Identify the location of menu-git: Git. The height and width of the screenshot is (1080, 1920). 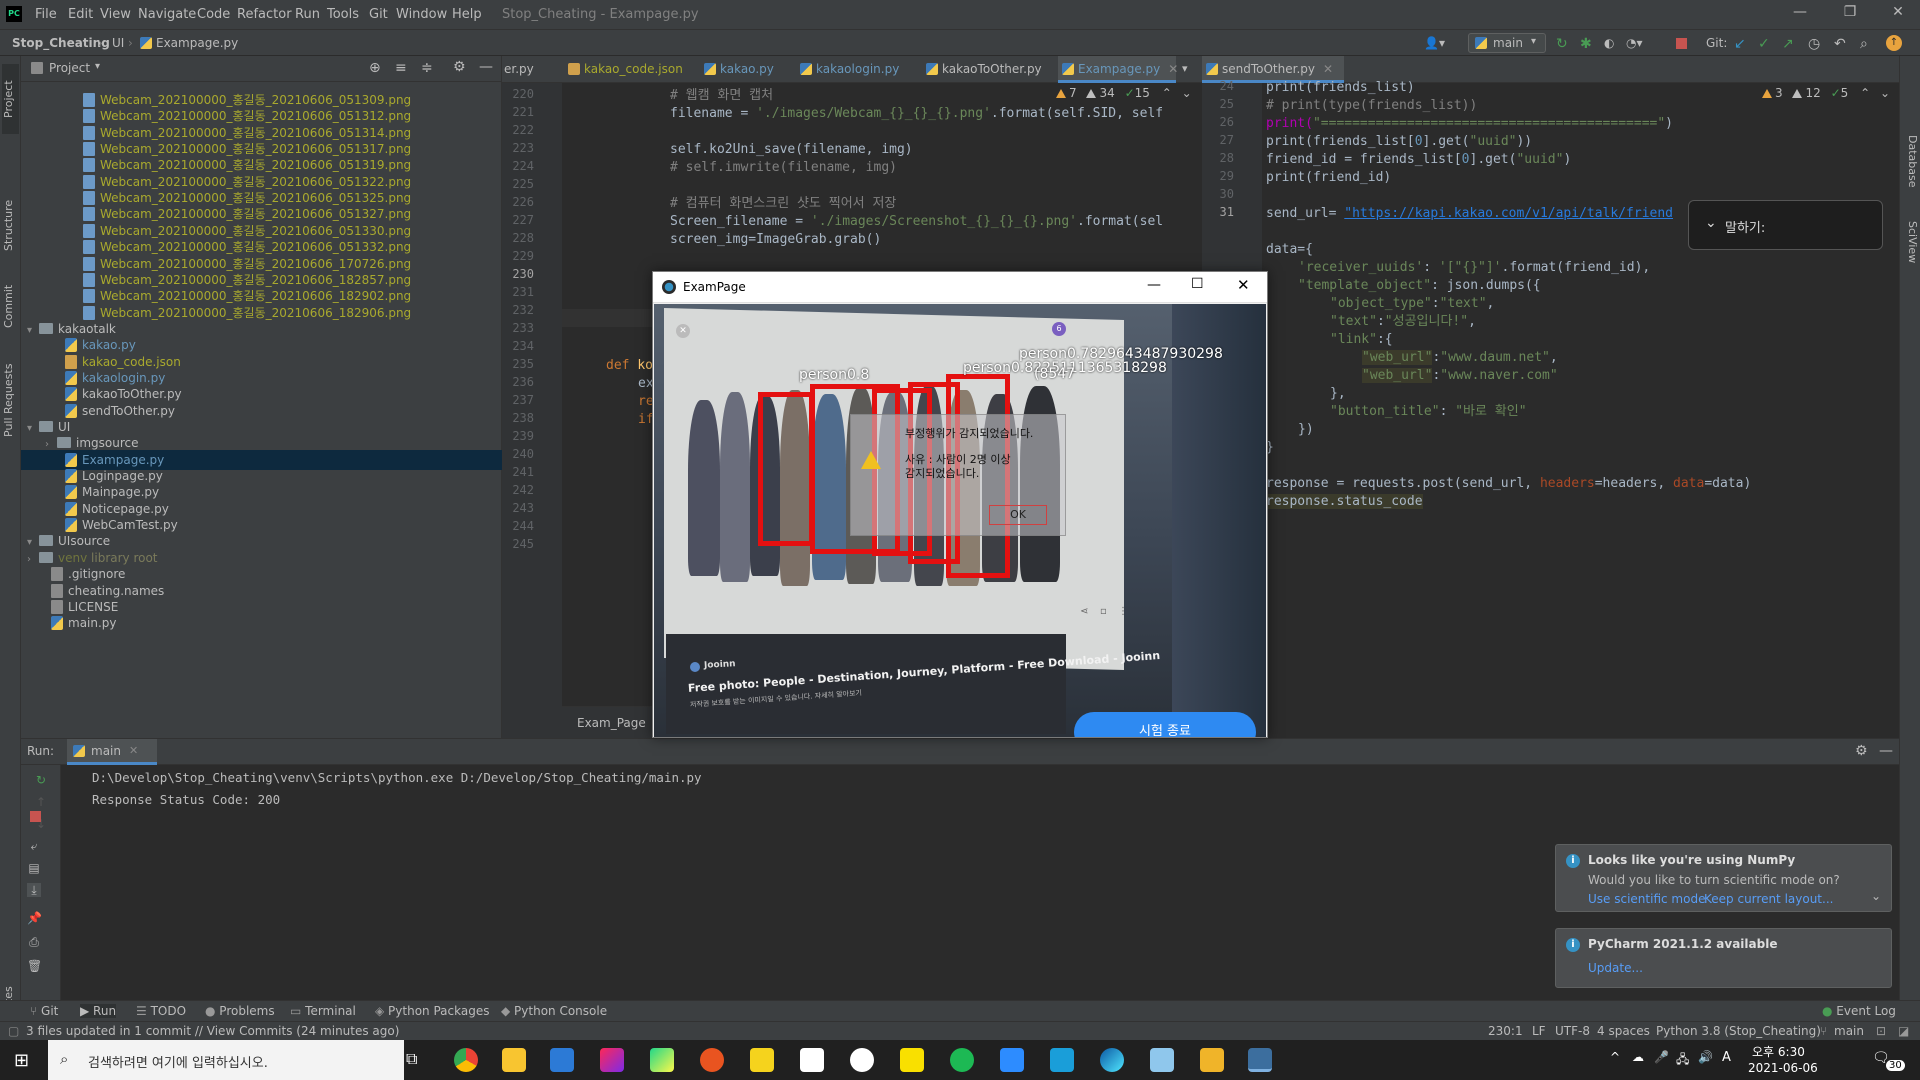
(378, 14).